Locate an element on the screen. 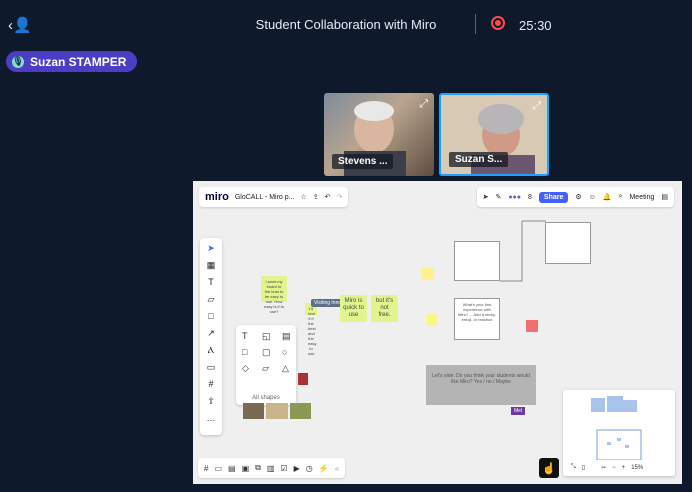 The image size is (692, 492). apps-icon: ⚡ is located at coordinates (324, 468).